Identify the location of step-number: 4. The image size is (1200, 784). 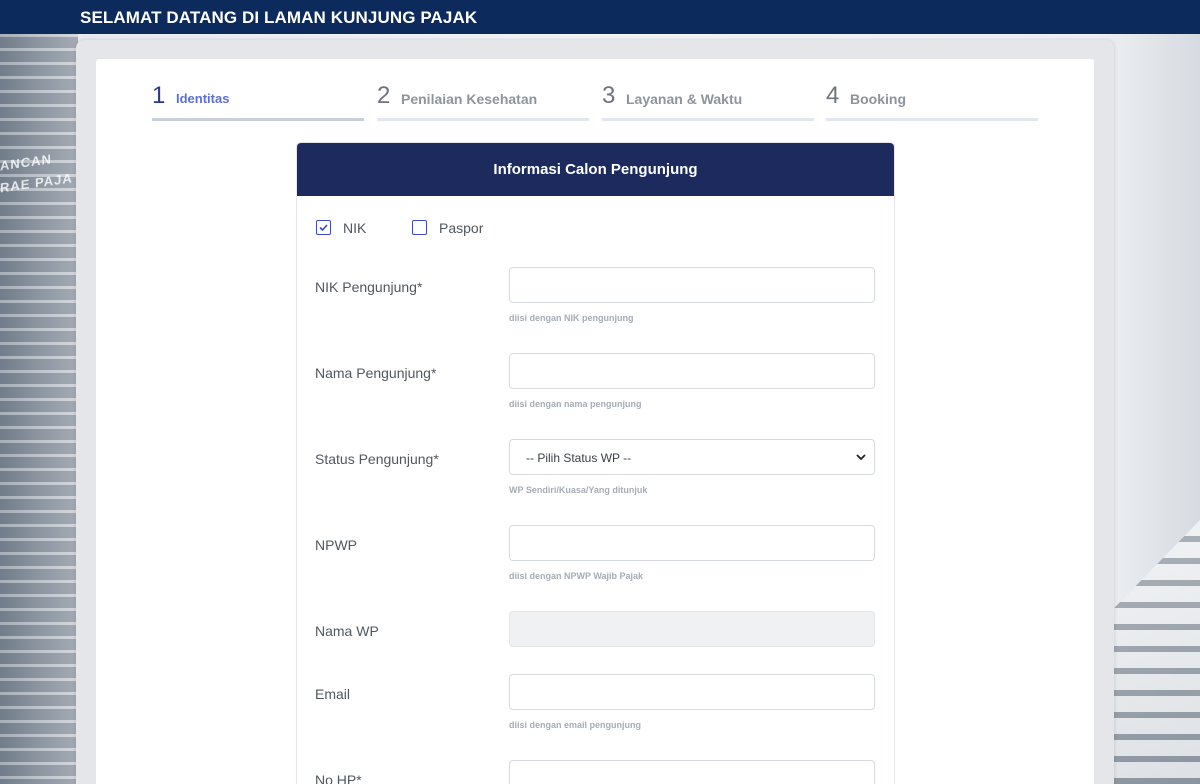
(833, 95).